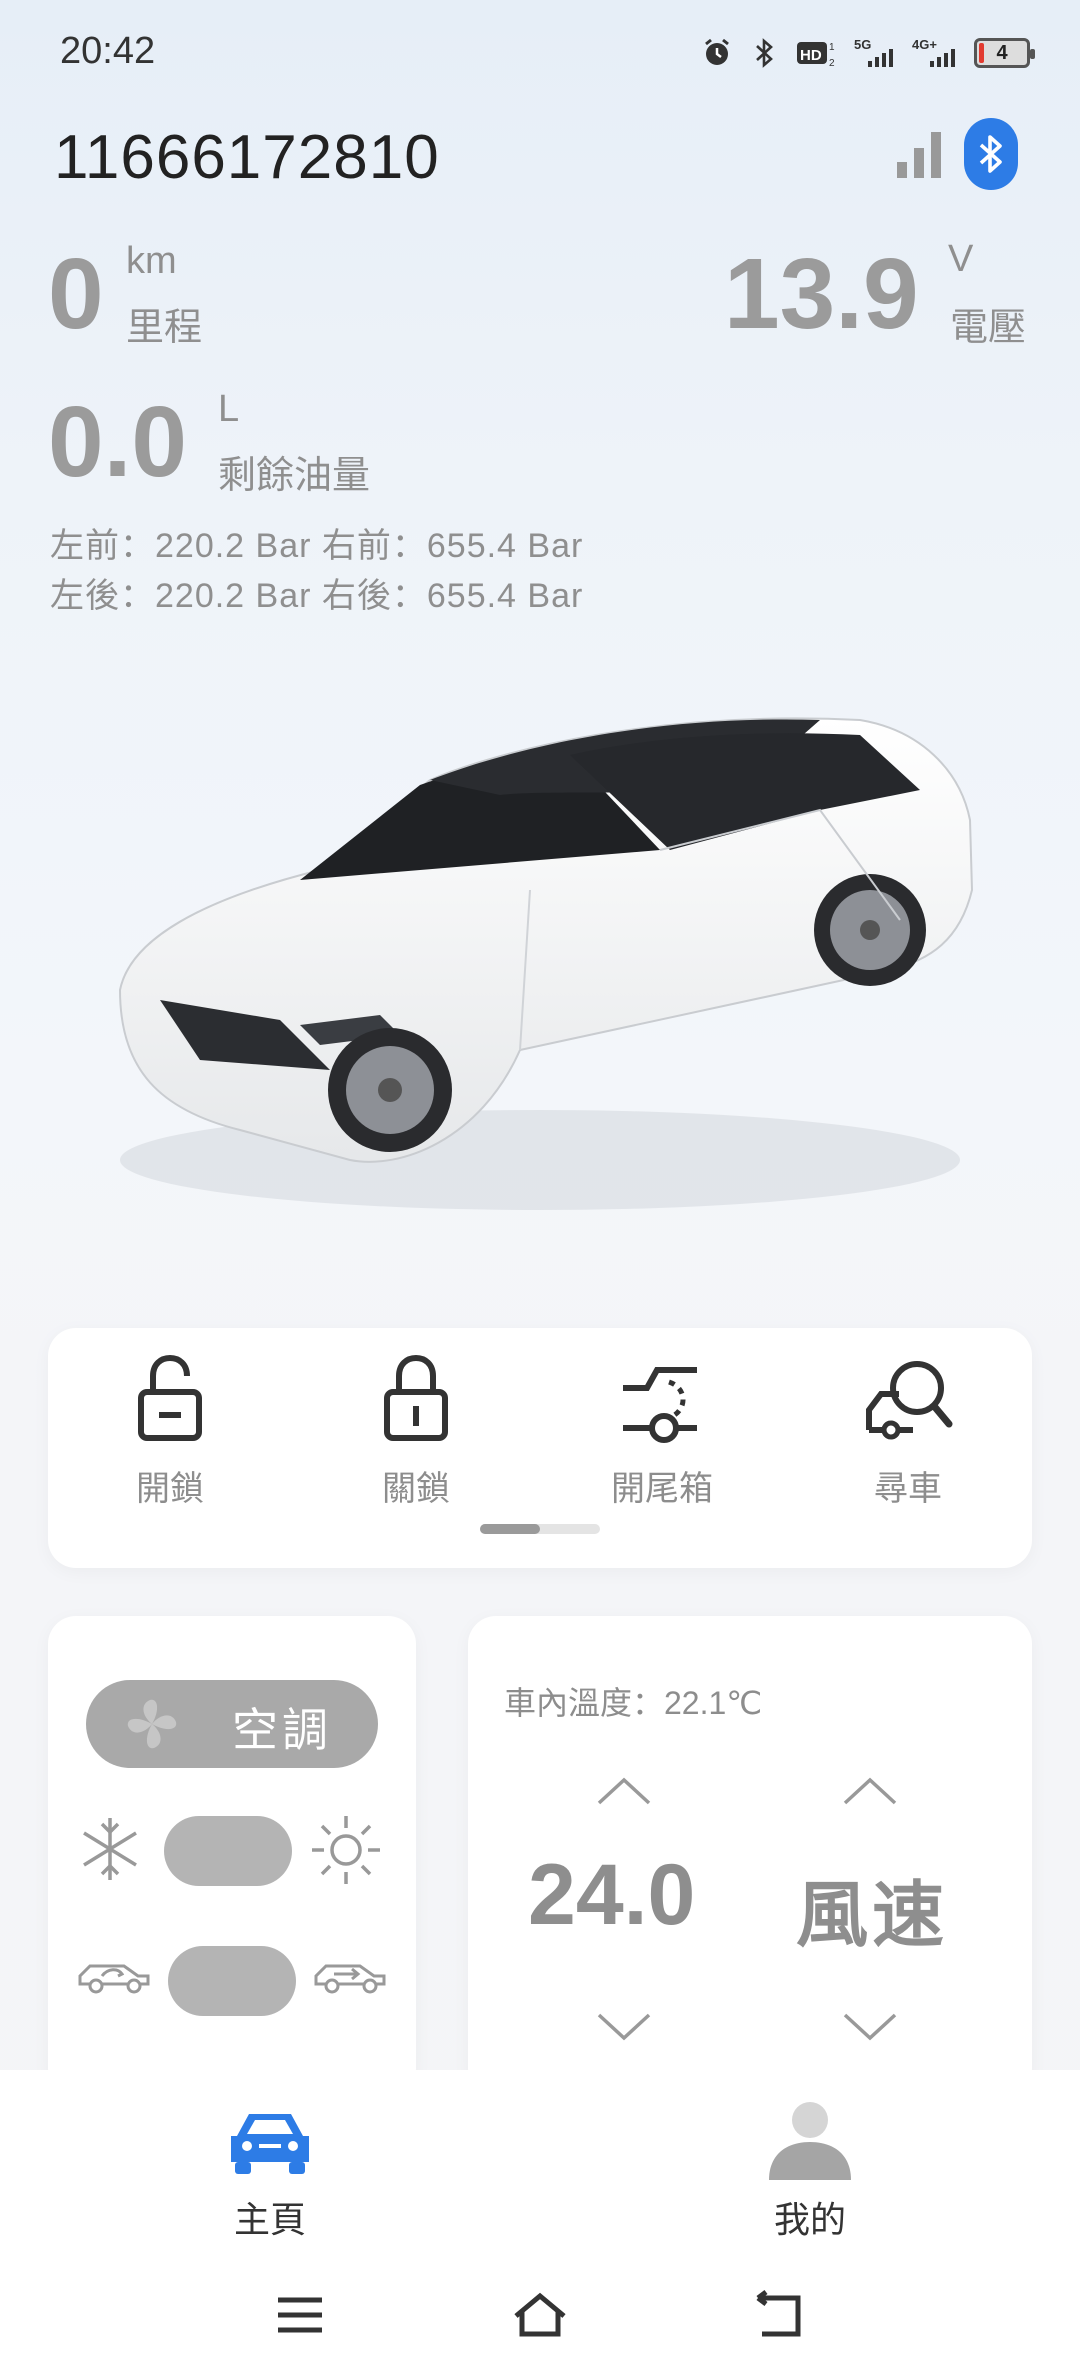  What do you see at coordinates (152, 1724) in the screenshot?
I see `fan-icon` at bounding box center [152, 1724].